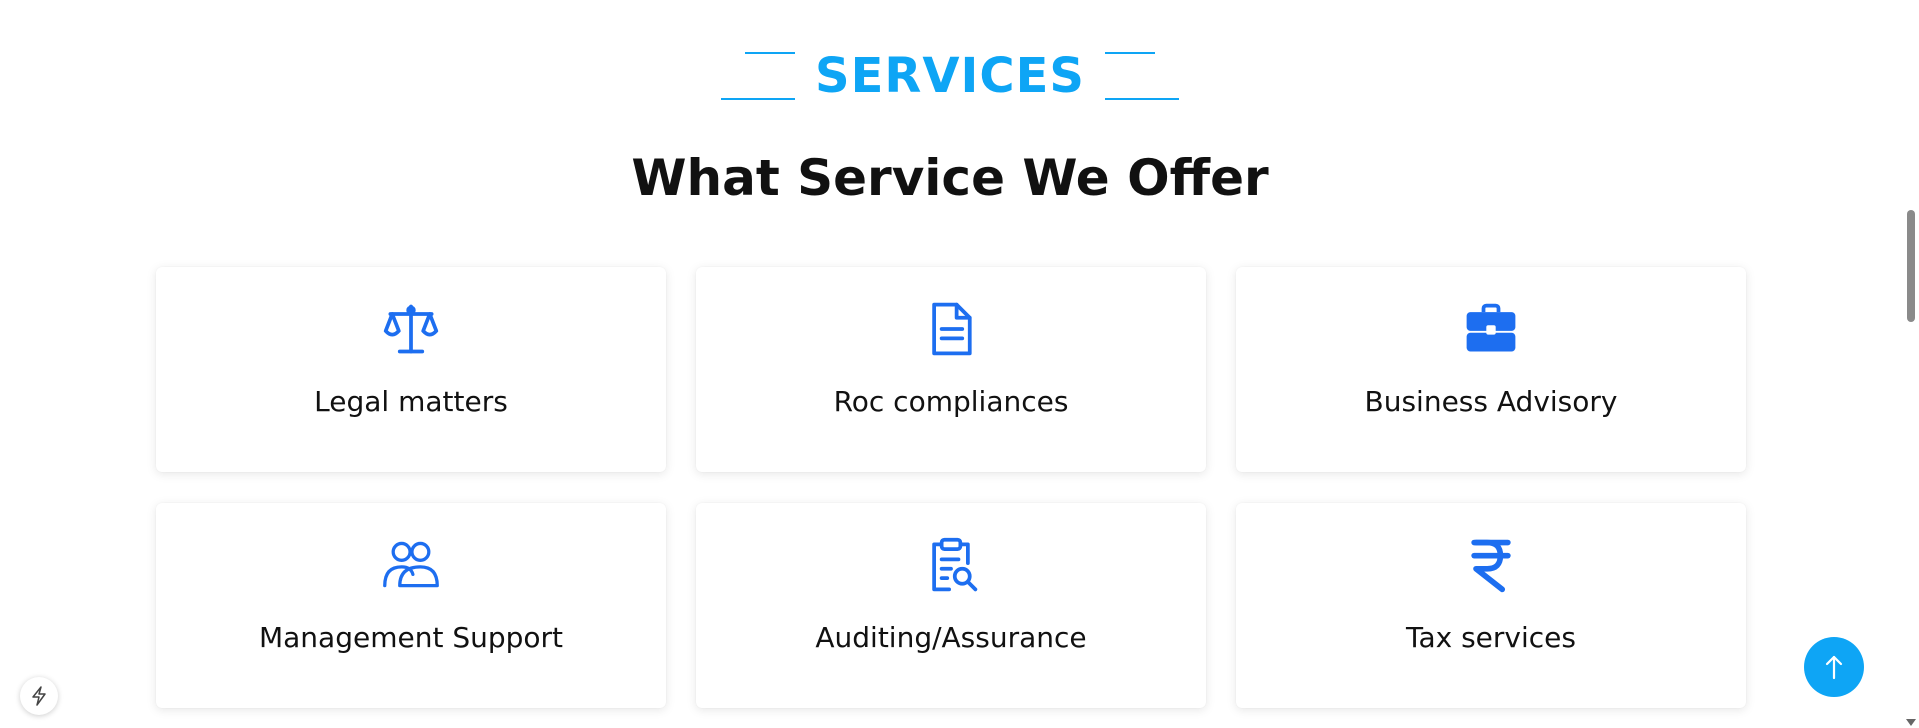 This screenshot has height=728, width=1919. What do you see at coordinates (1491, 401) in the screenshot?
I see `service-title: Business Advisory` at bounding box center [1491, 401].